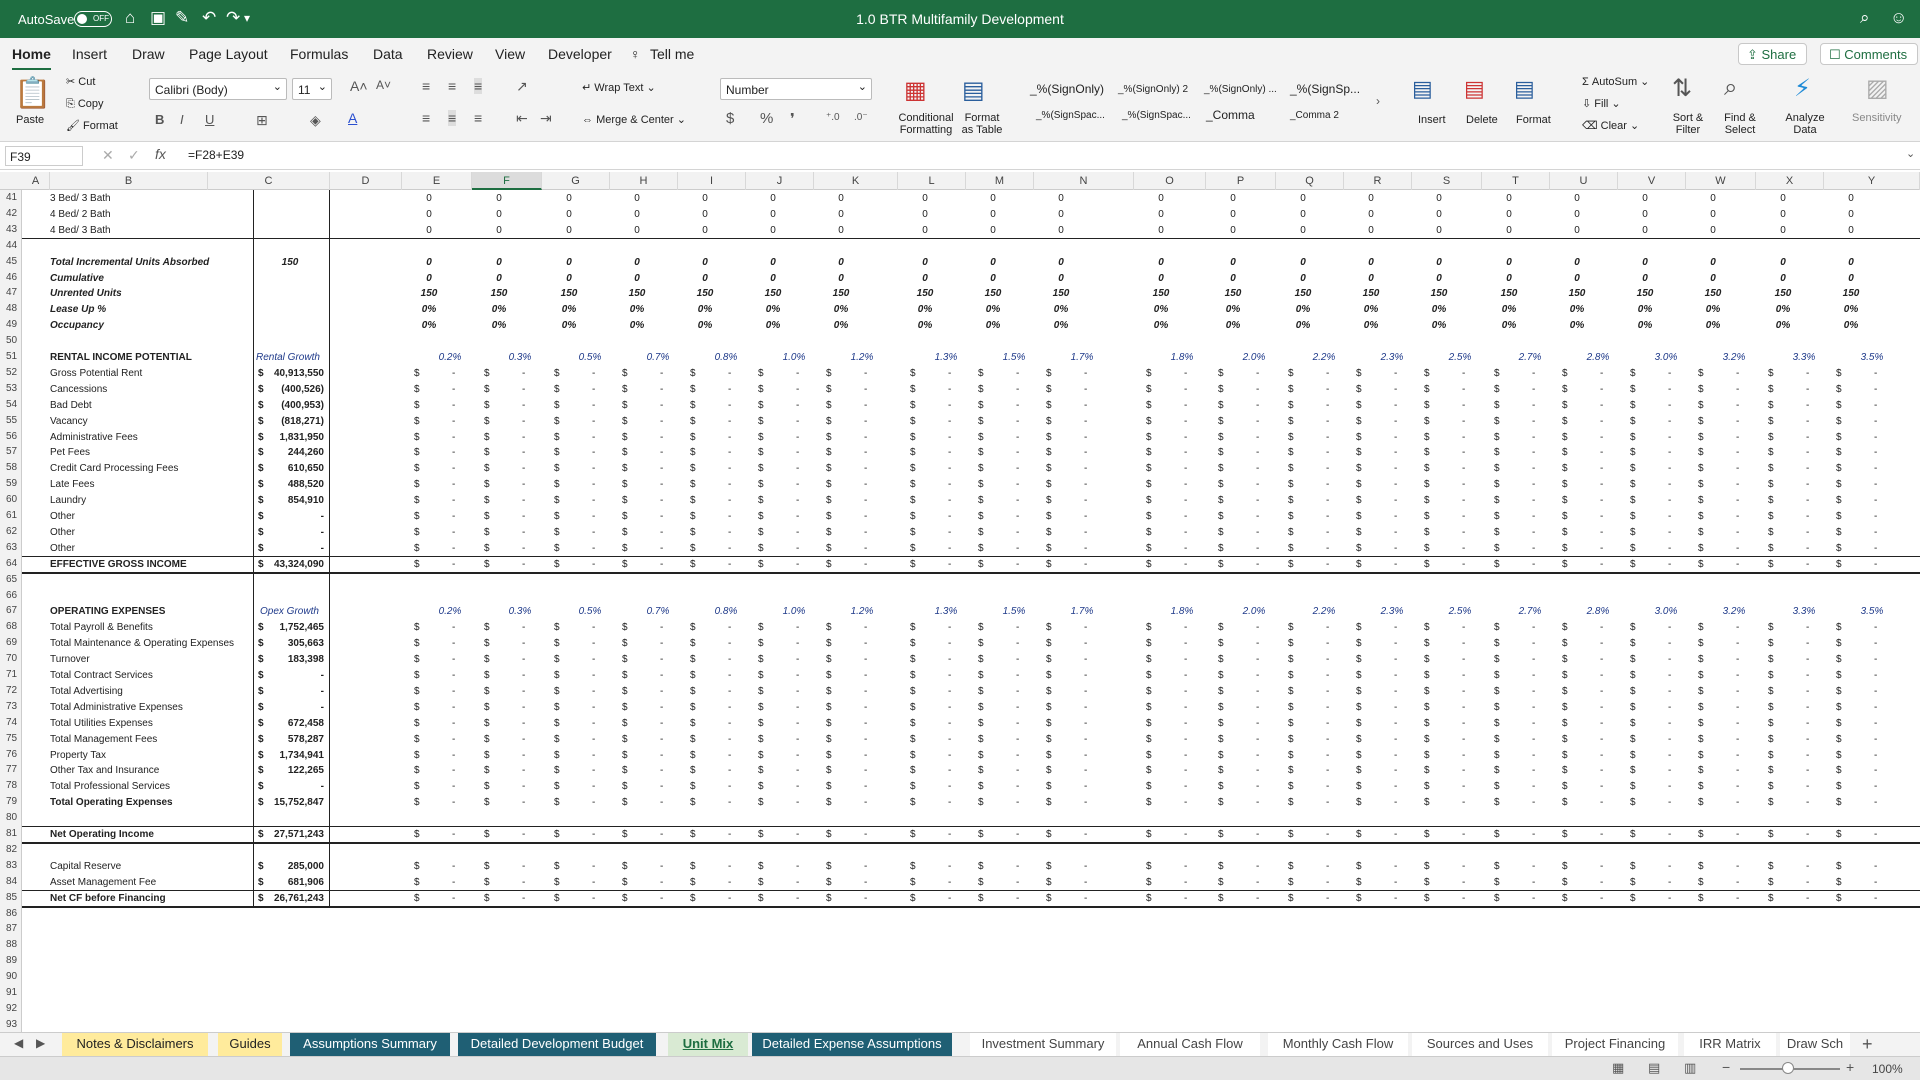  I want to click on cut-button: ✂ Cut, so click(80, 82).